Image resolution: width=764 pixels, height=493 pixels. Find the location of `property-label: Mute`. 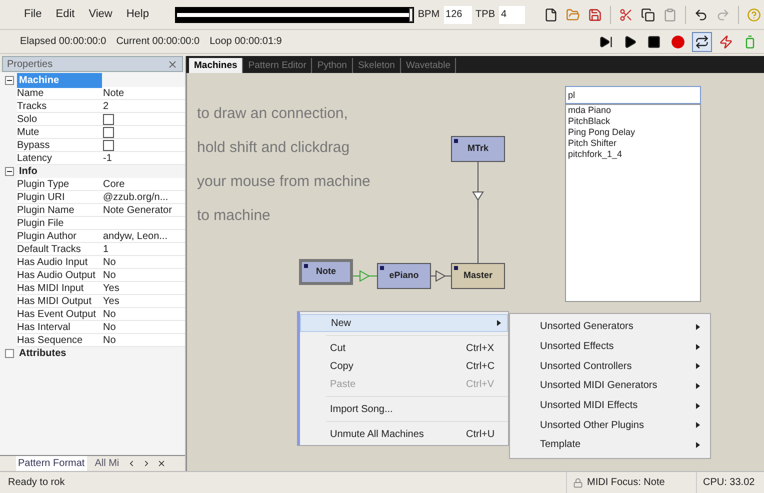

property-label: Mute is located at coordinates (28, 132).